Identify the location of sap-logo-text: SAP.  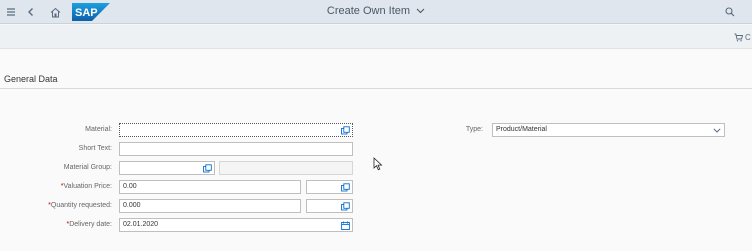
(86, 13).